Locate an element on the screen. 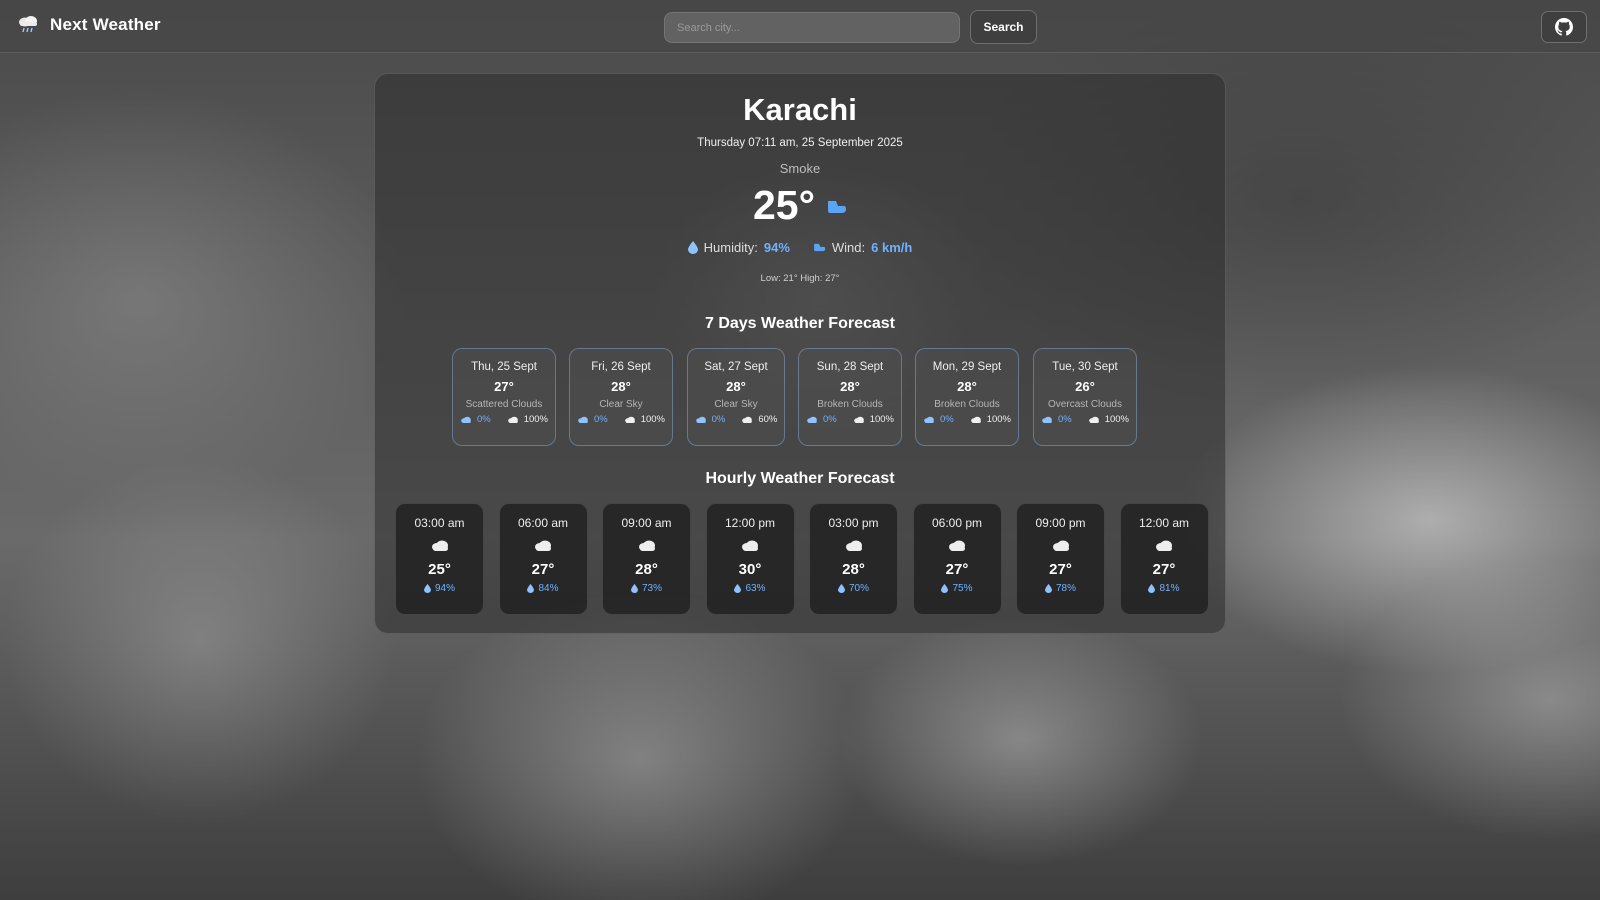  daily-forecast-card: Sun, 28 Sept 28° Broken Clouds 0% 100% is located at coordinates (850, 397).